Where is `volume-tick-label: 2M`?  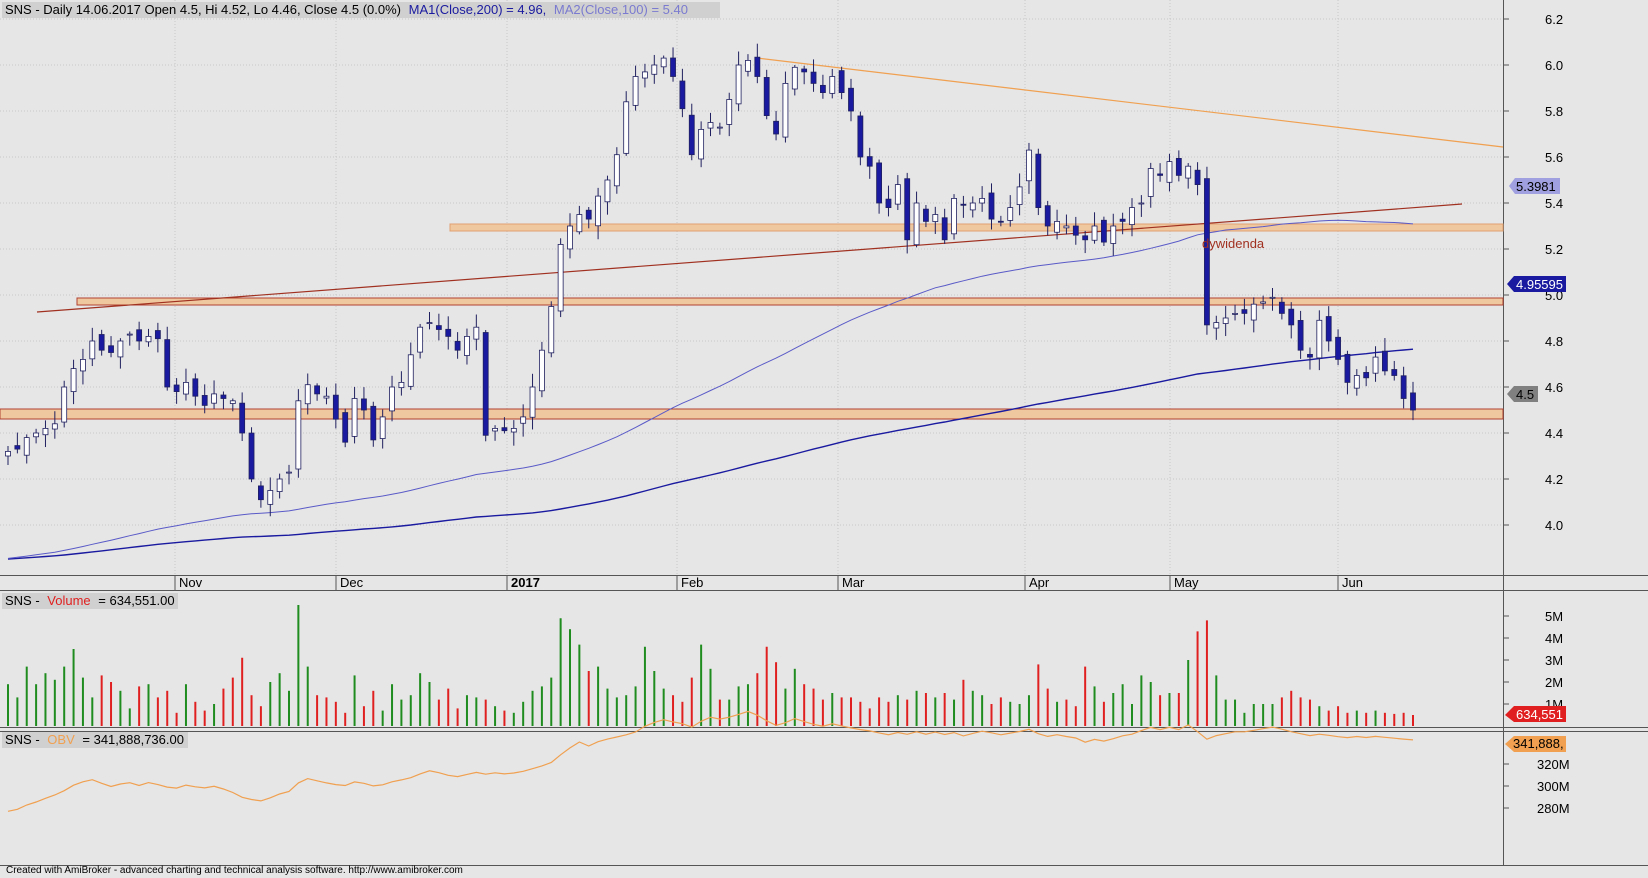 volume-tick-label: 2M is located at coordinates (1554, 682).